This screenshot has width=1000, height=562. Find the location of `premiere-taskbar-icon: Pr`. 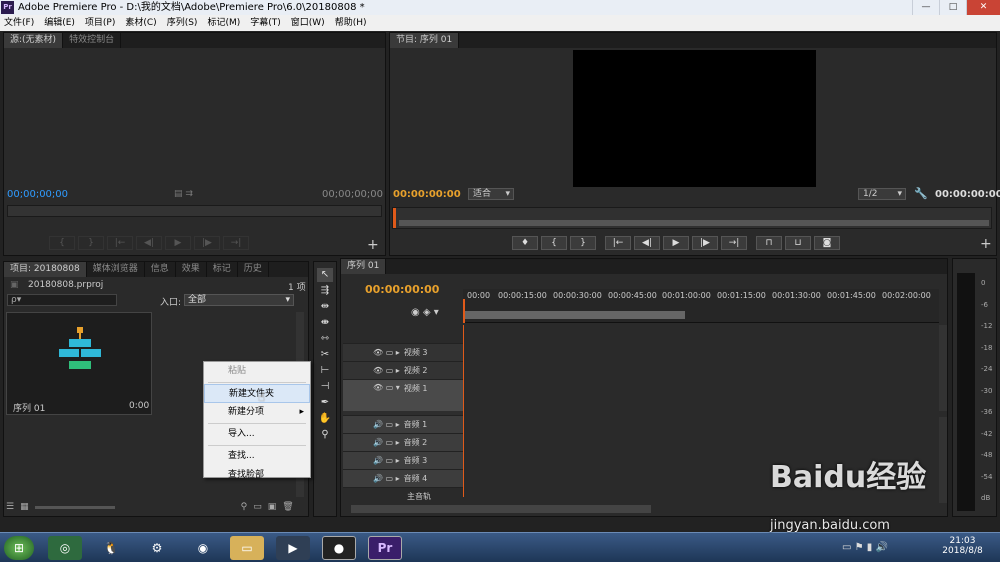

premiere-taskbar-icon: Pr is located at coordinates (385, 548).